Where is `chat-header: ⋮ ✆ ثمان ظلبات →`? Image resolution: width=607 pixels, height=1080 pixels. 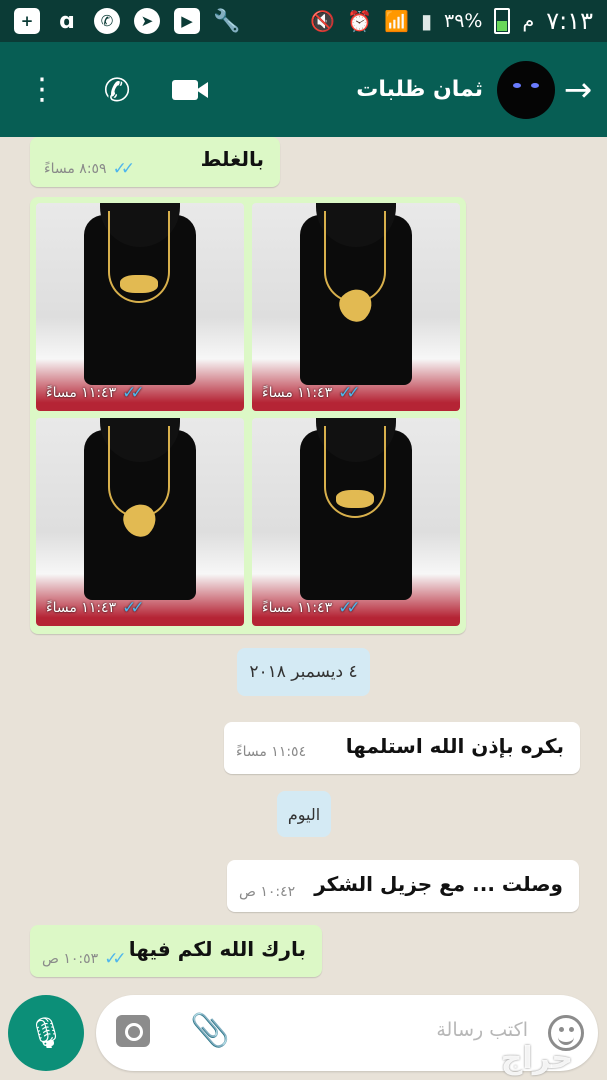 chat-header: ⋮ ✆ ثمان ظلبات → is located at coordinates (303, 89).